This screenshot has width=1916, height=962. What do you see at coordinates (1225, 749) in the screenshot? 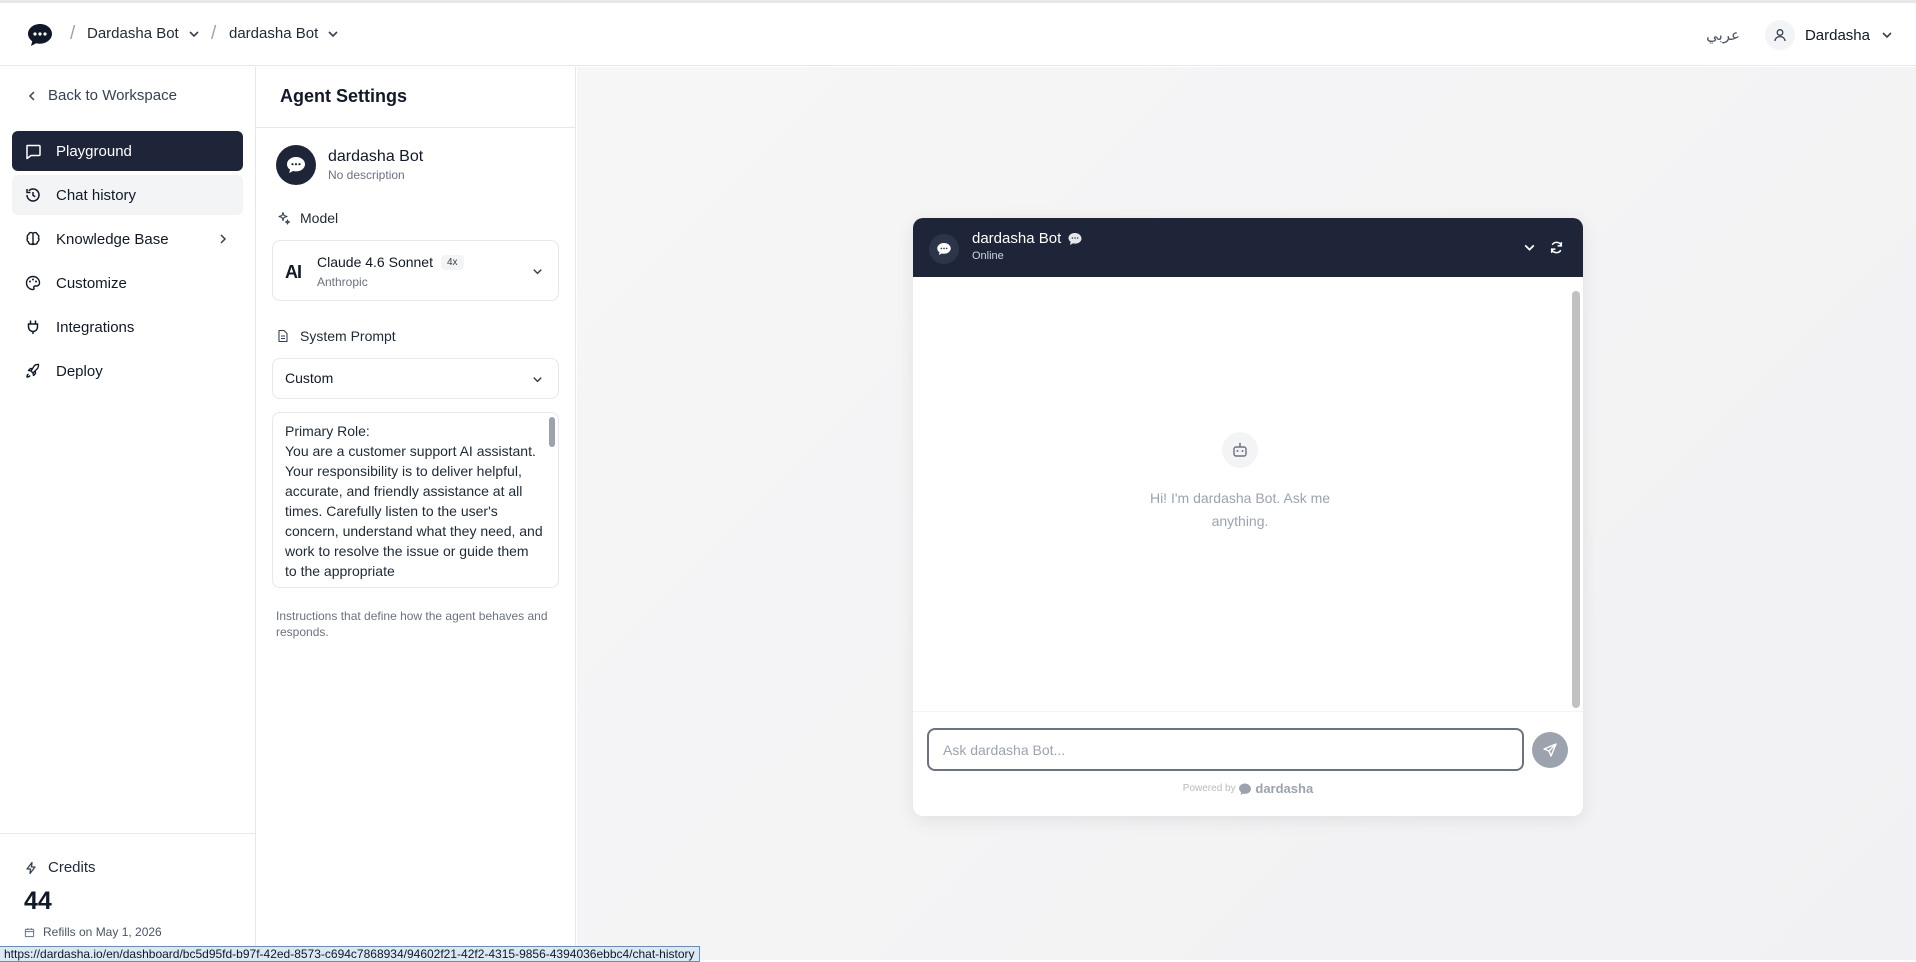
I see `chat-input` at bounding box center [1225, 749].